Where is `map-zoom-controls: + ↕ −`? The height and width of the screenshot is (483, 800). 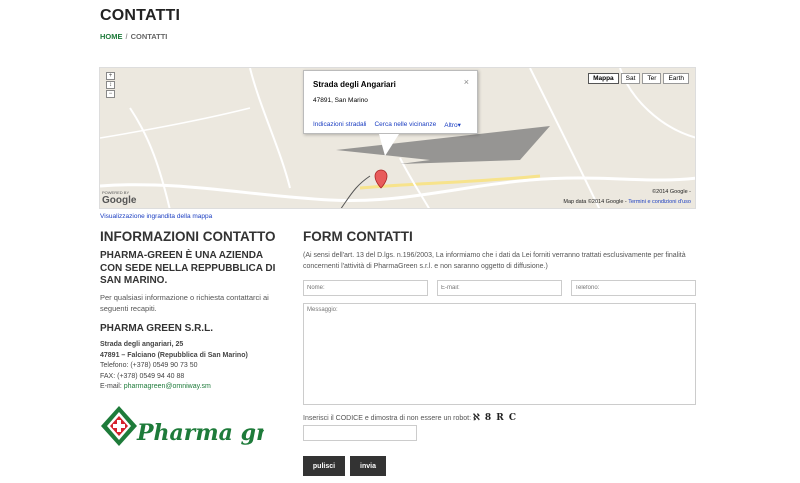
map-zoom-controls: + ↕ − is located at coordinates (113, 85).